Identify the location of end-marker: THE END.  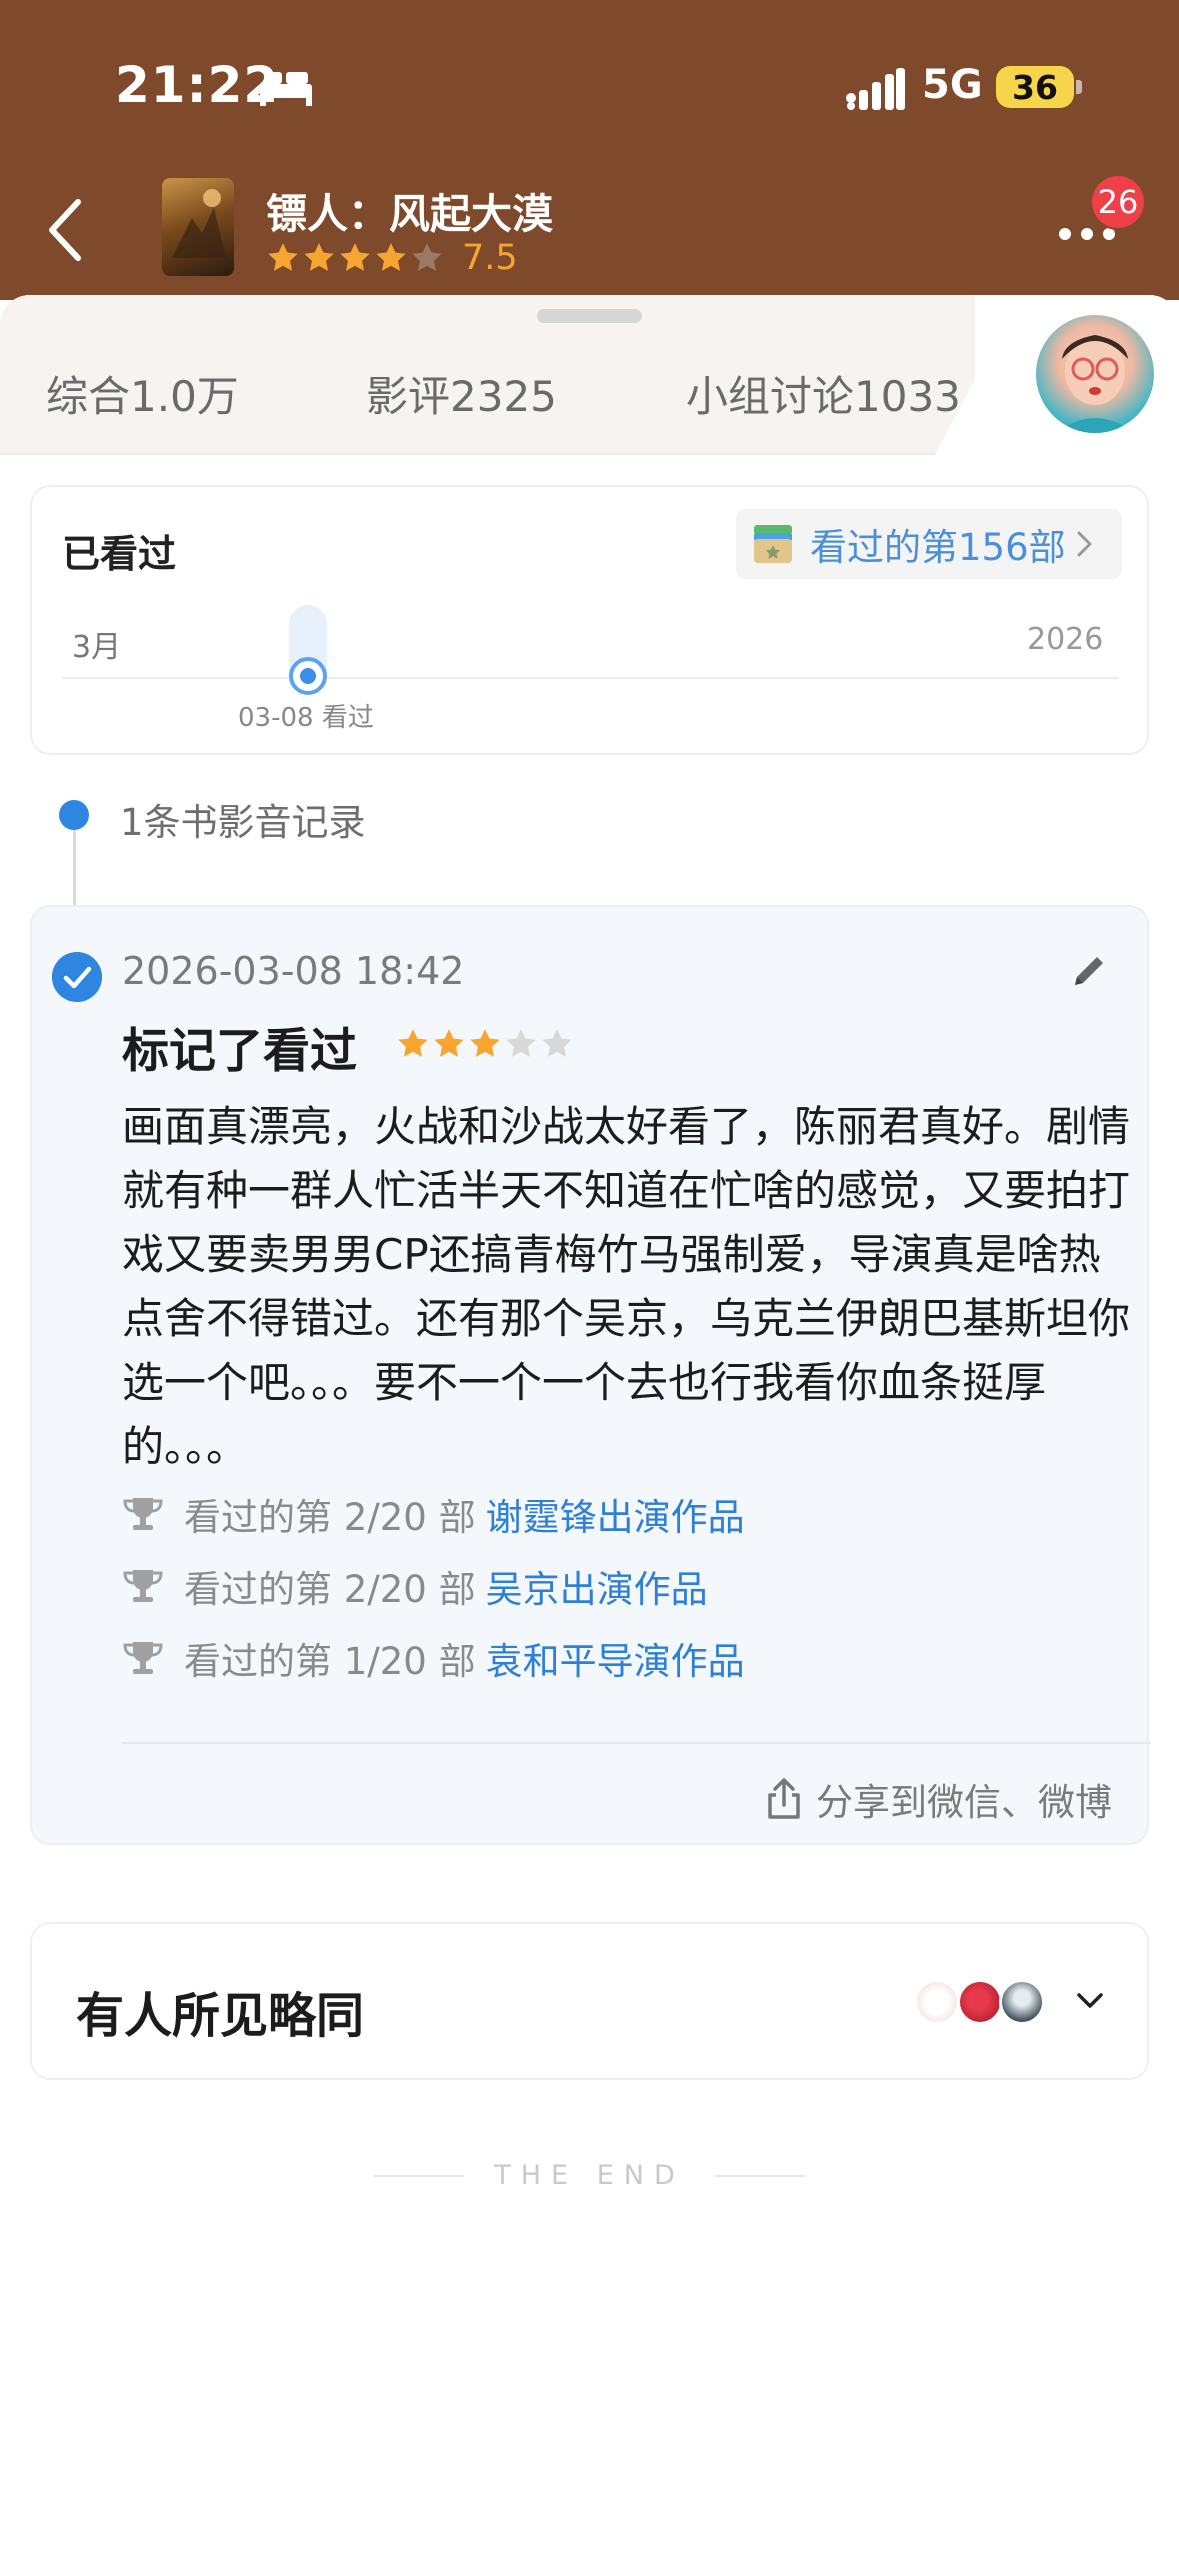
(589, 2175).